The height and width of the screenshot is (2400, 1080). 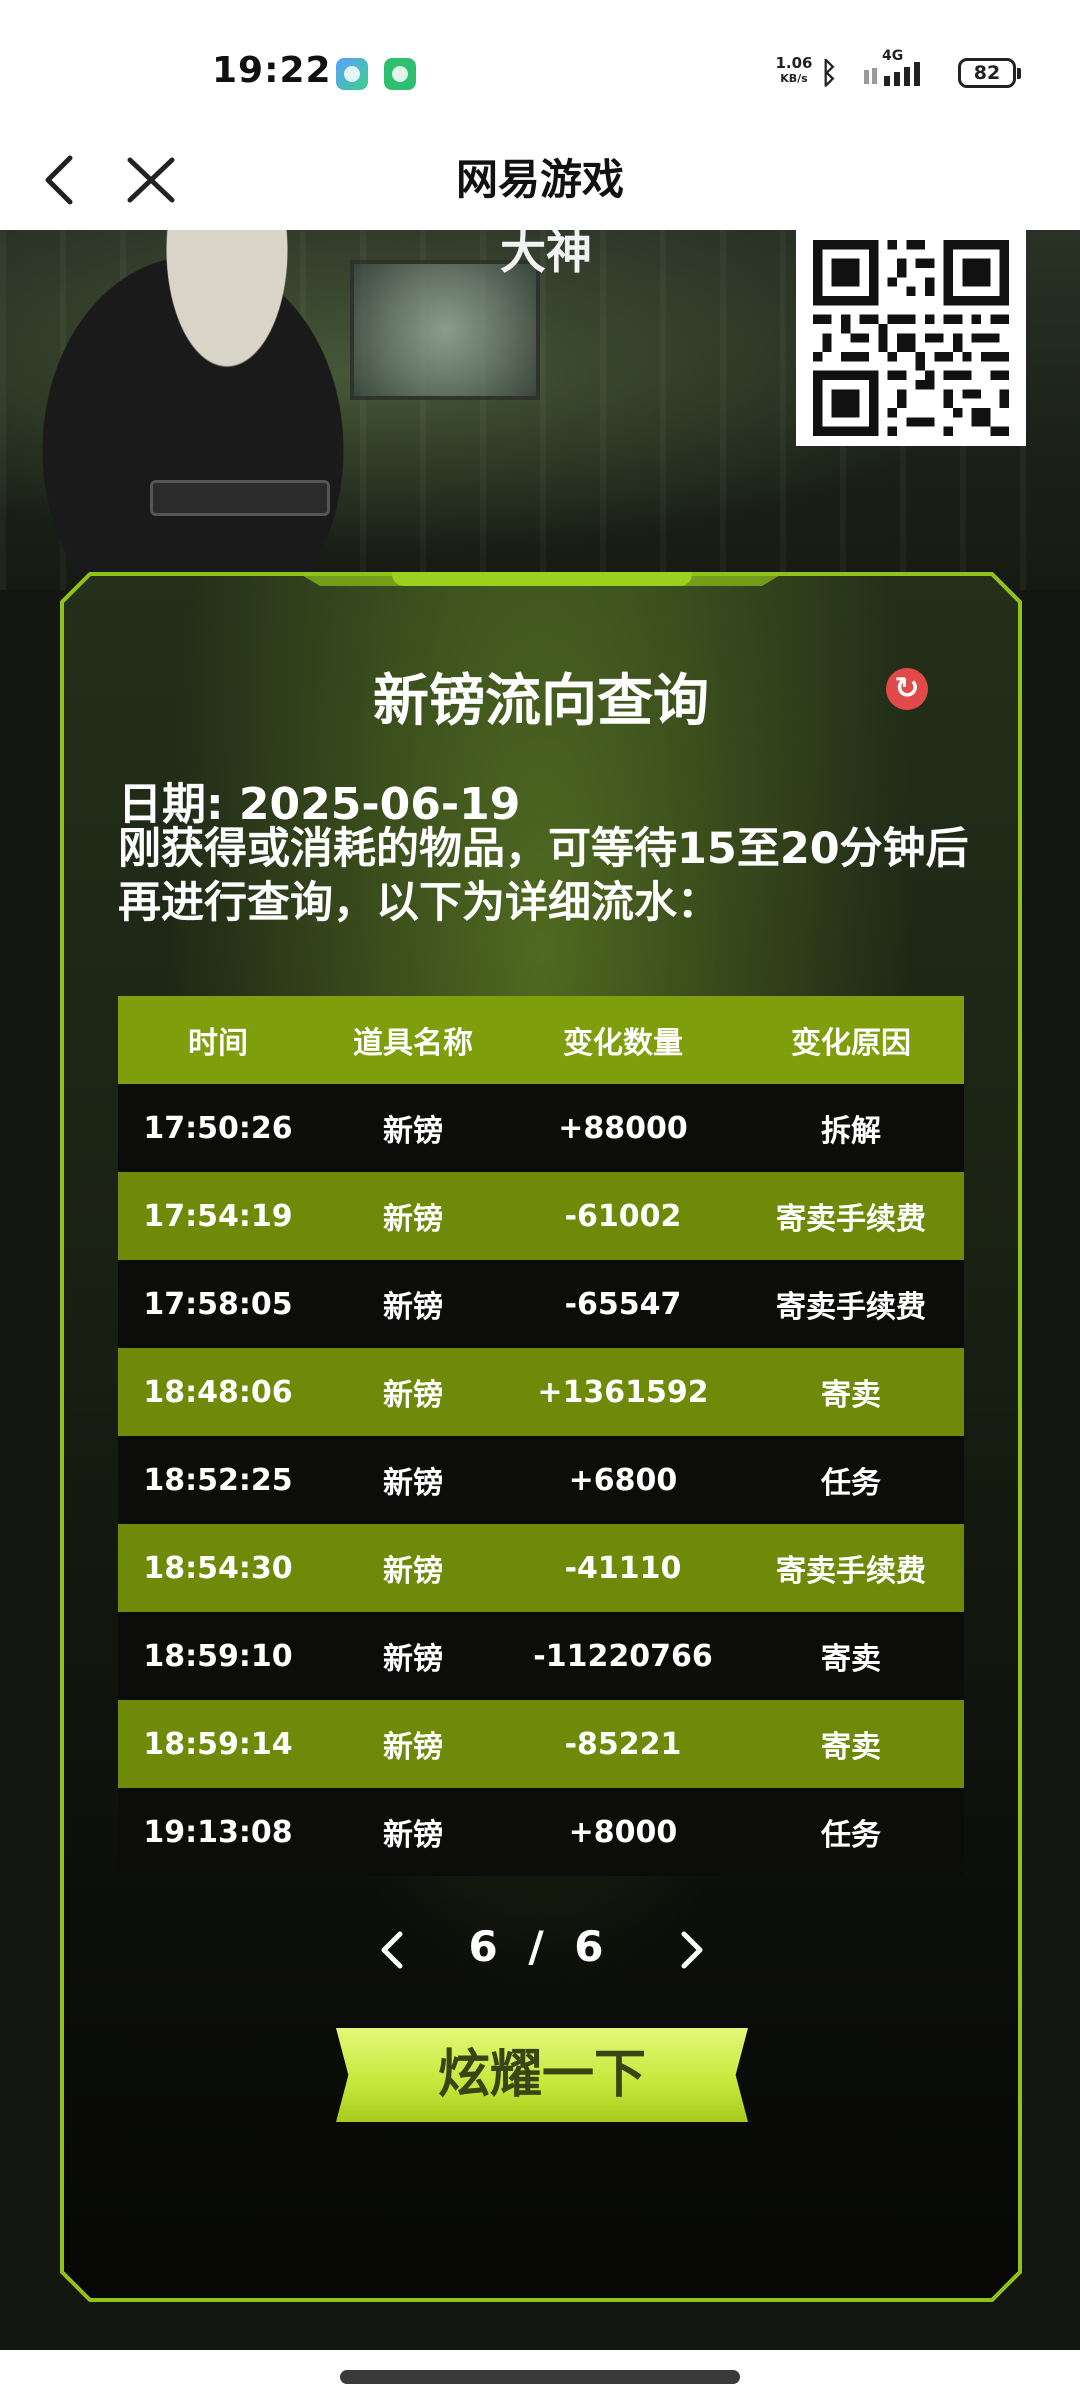 I want to click on cell-time: 17:58:05, so click(x=218, y=1304).